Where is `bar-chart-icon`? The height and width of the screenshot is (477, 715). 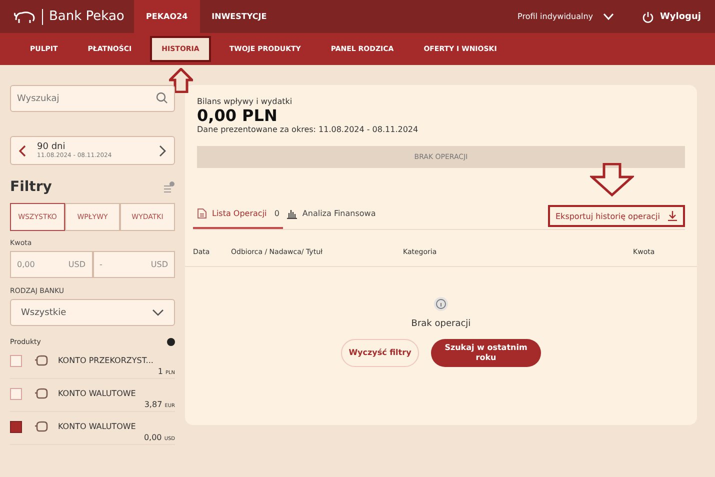
bar-chart-icon is located at coordinates (292, 213).